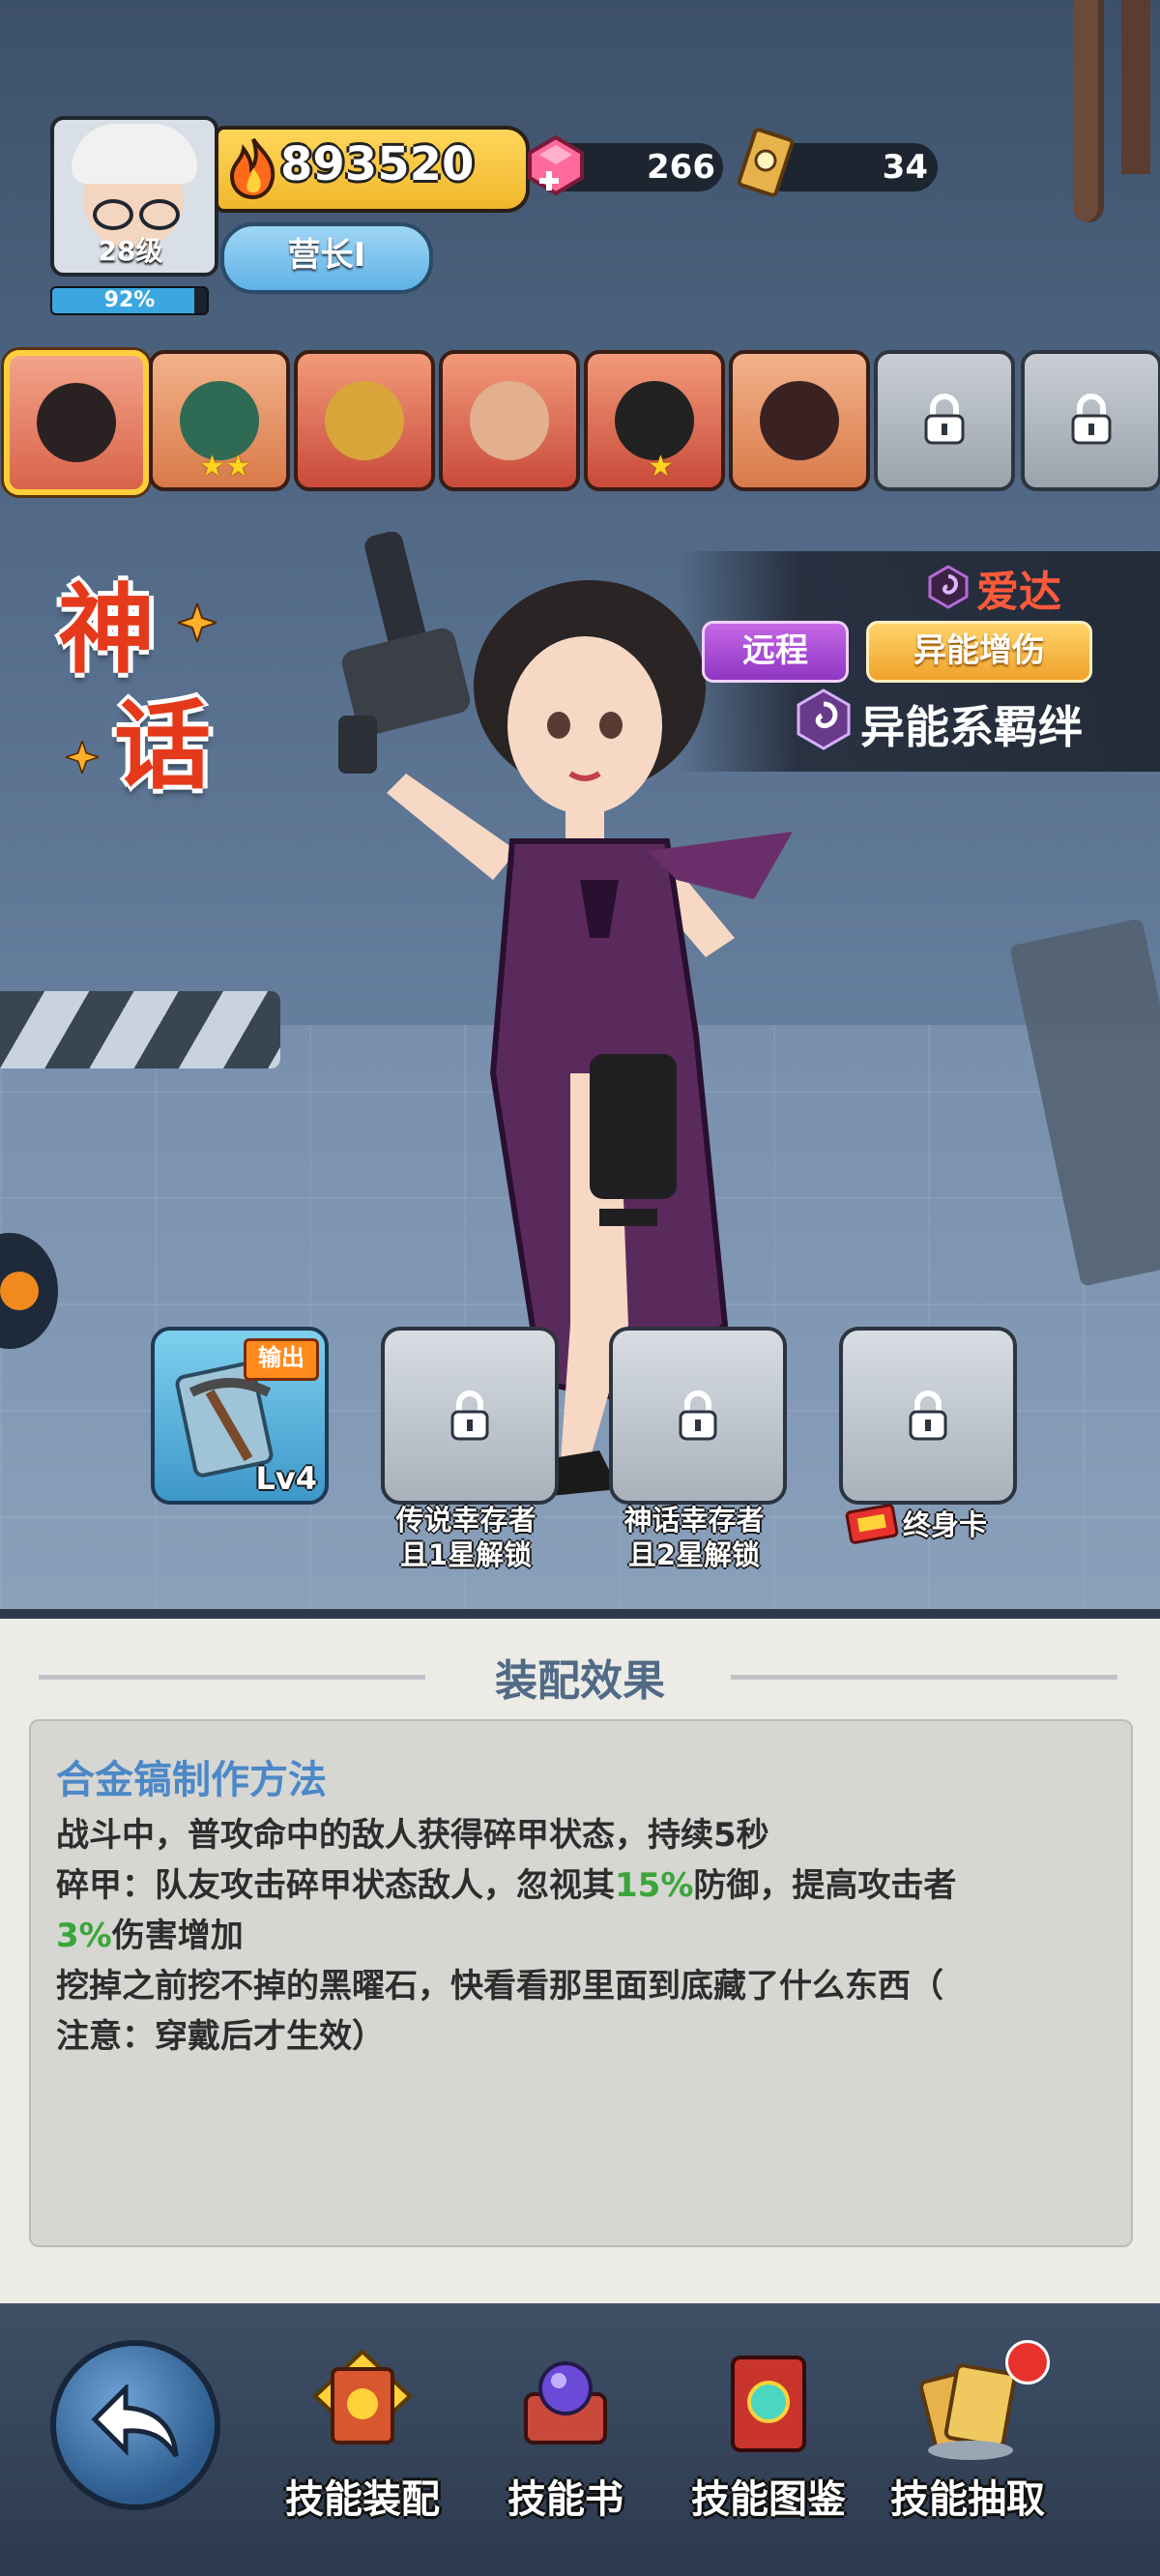 Image resolution: width=1160 pixels, height=2576 pixels. What do you see at coordinates (580, 1614) in the screenshot?
I see `panel-divider` at bounding box center [580, 1614].